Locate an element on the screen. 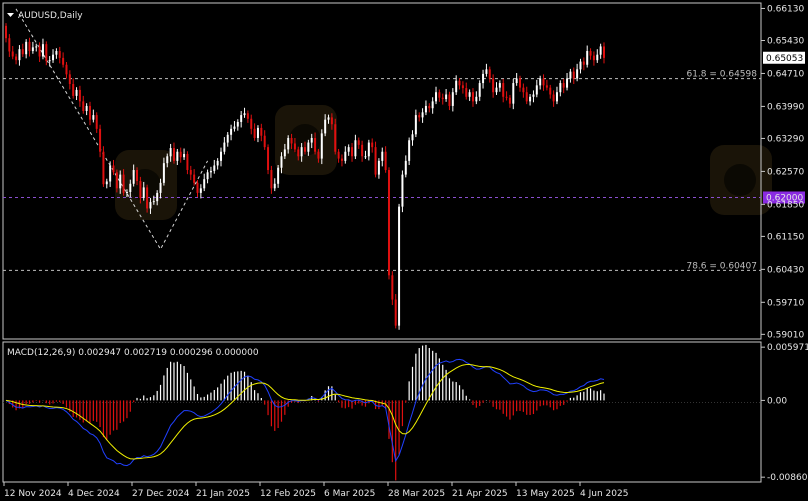 Image resolution: width=808 pixels, height=501 pixels. price-tick-label: 0.60430 is located at coordinates (785, 270).